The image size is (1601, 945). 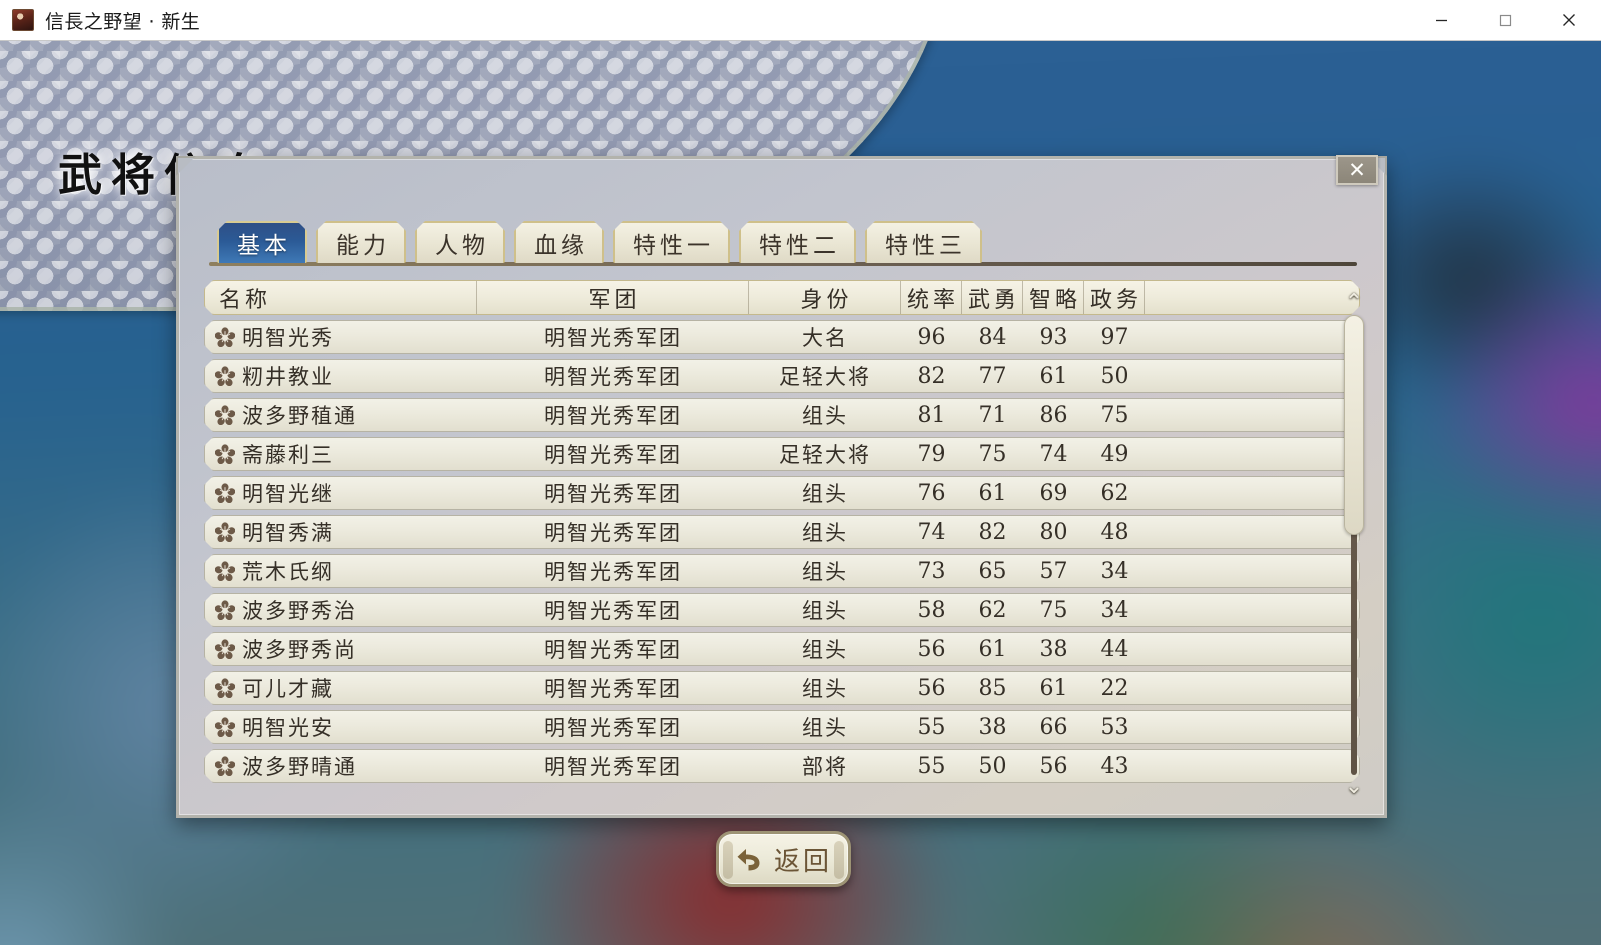 I want to click on tab-5: 特性一, so click(x=671, y=242).